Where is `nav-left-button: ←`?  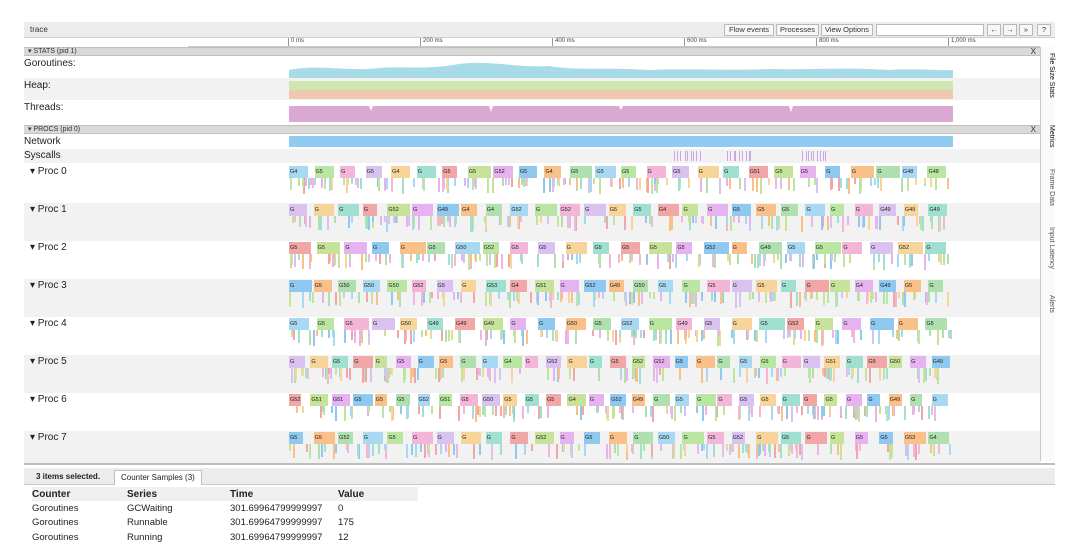 nav-left-button: ← is located at coordinates (994, 30).